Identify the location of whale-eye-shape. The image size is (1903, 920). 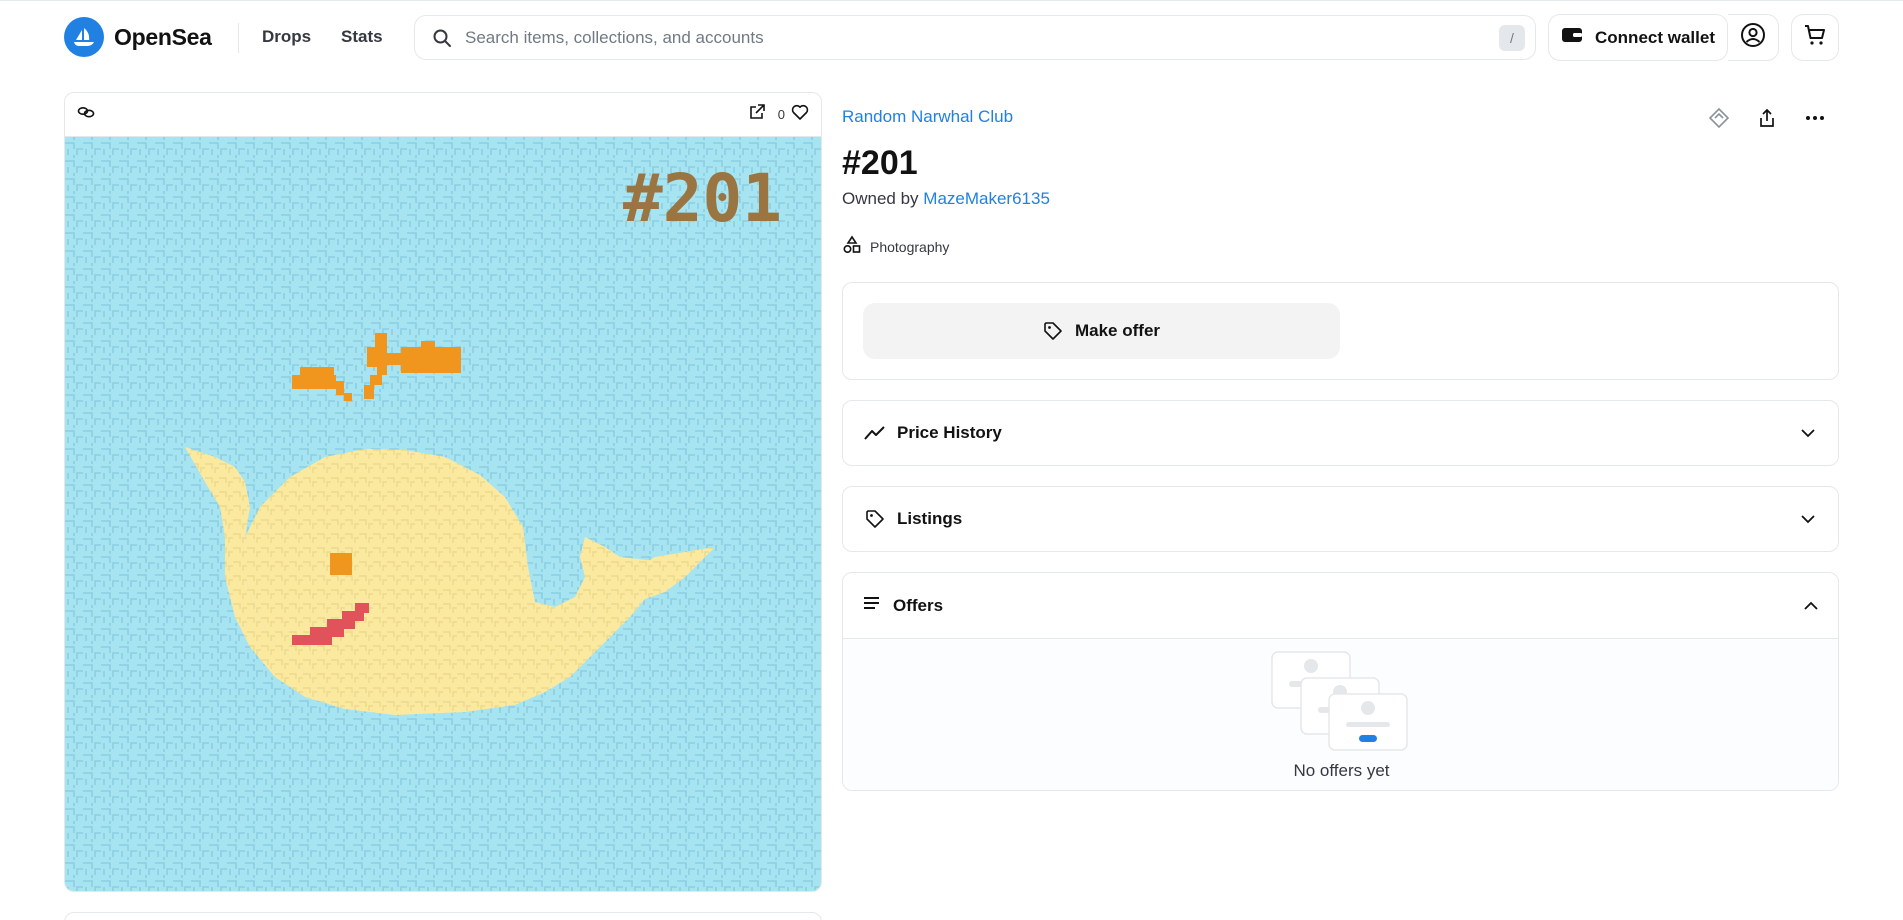
(341, 564).